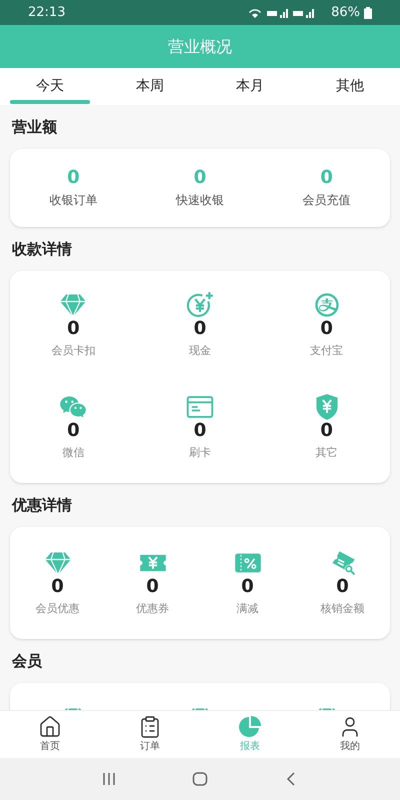 This screenshot has width=400, height=800. What do you see at coordinates (200, 200) in the screenshot?
I see `stat-label: 快速收银` at bounding box center [200, 200].